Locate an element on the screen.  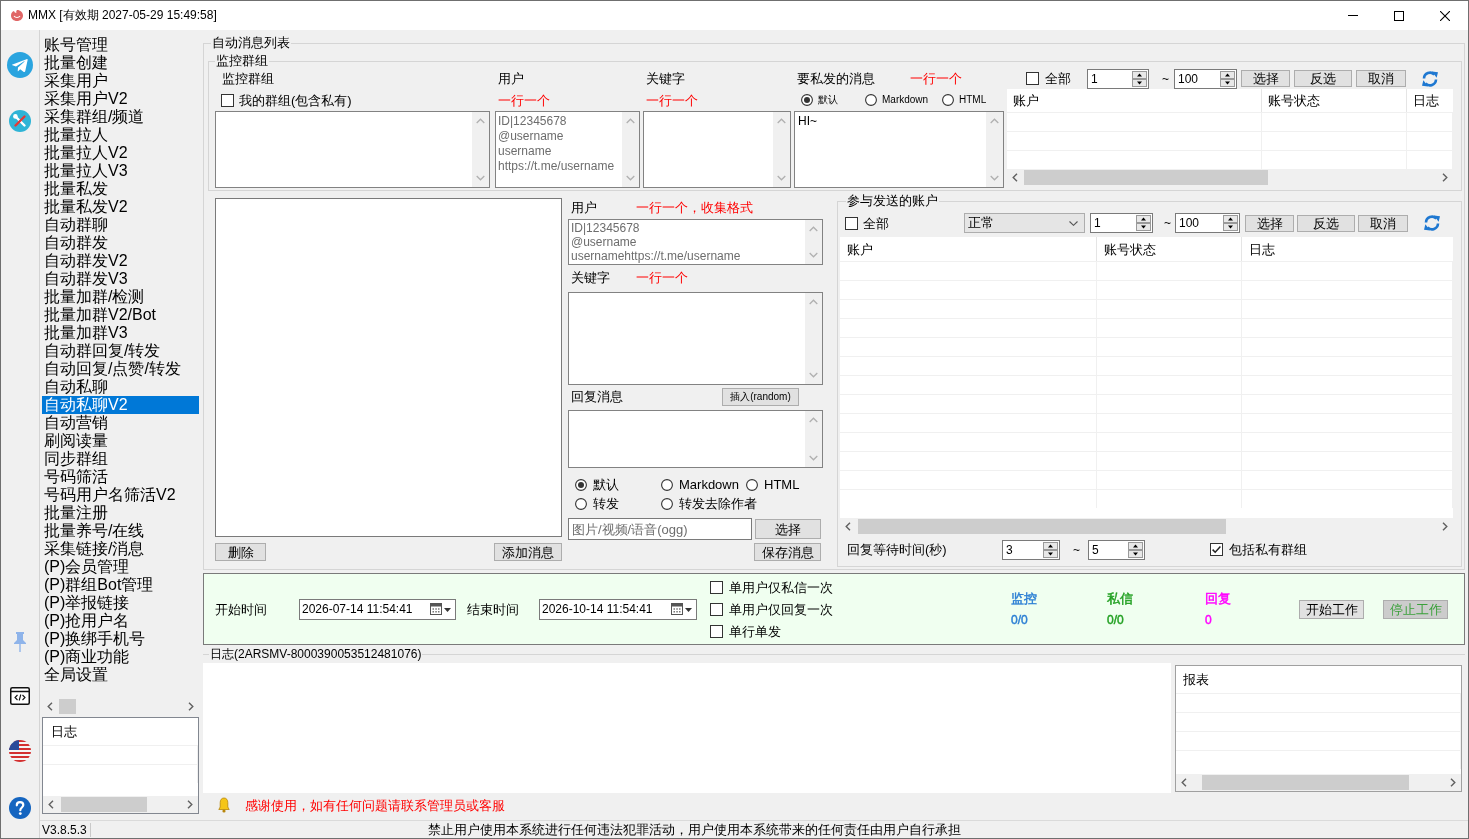
code-window-icon is located at coordinates (20, 696).